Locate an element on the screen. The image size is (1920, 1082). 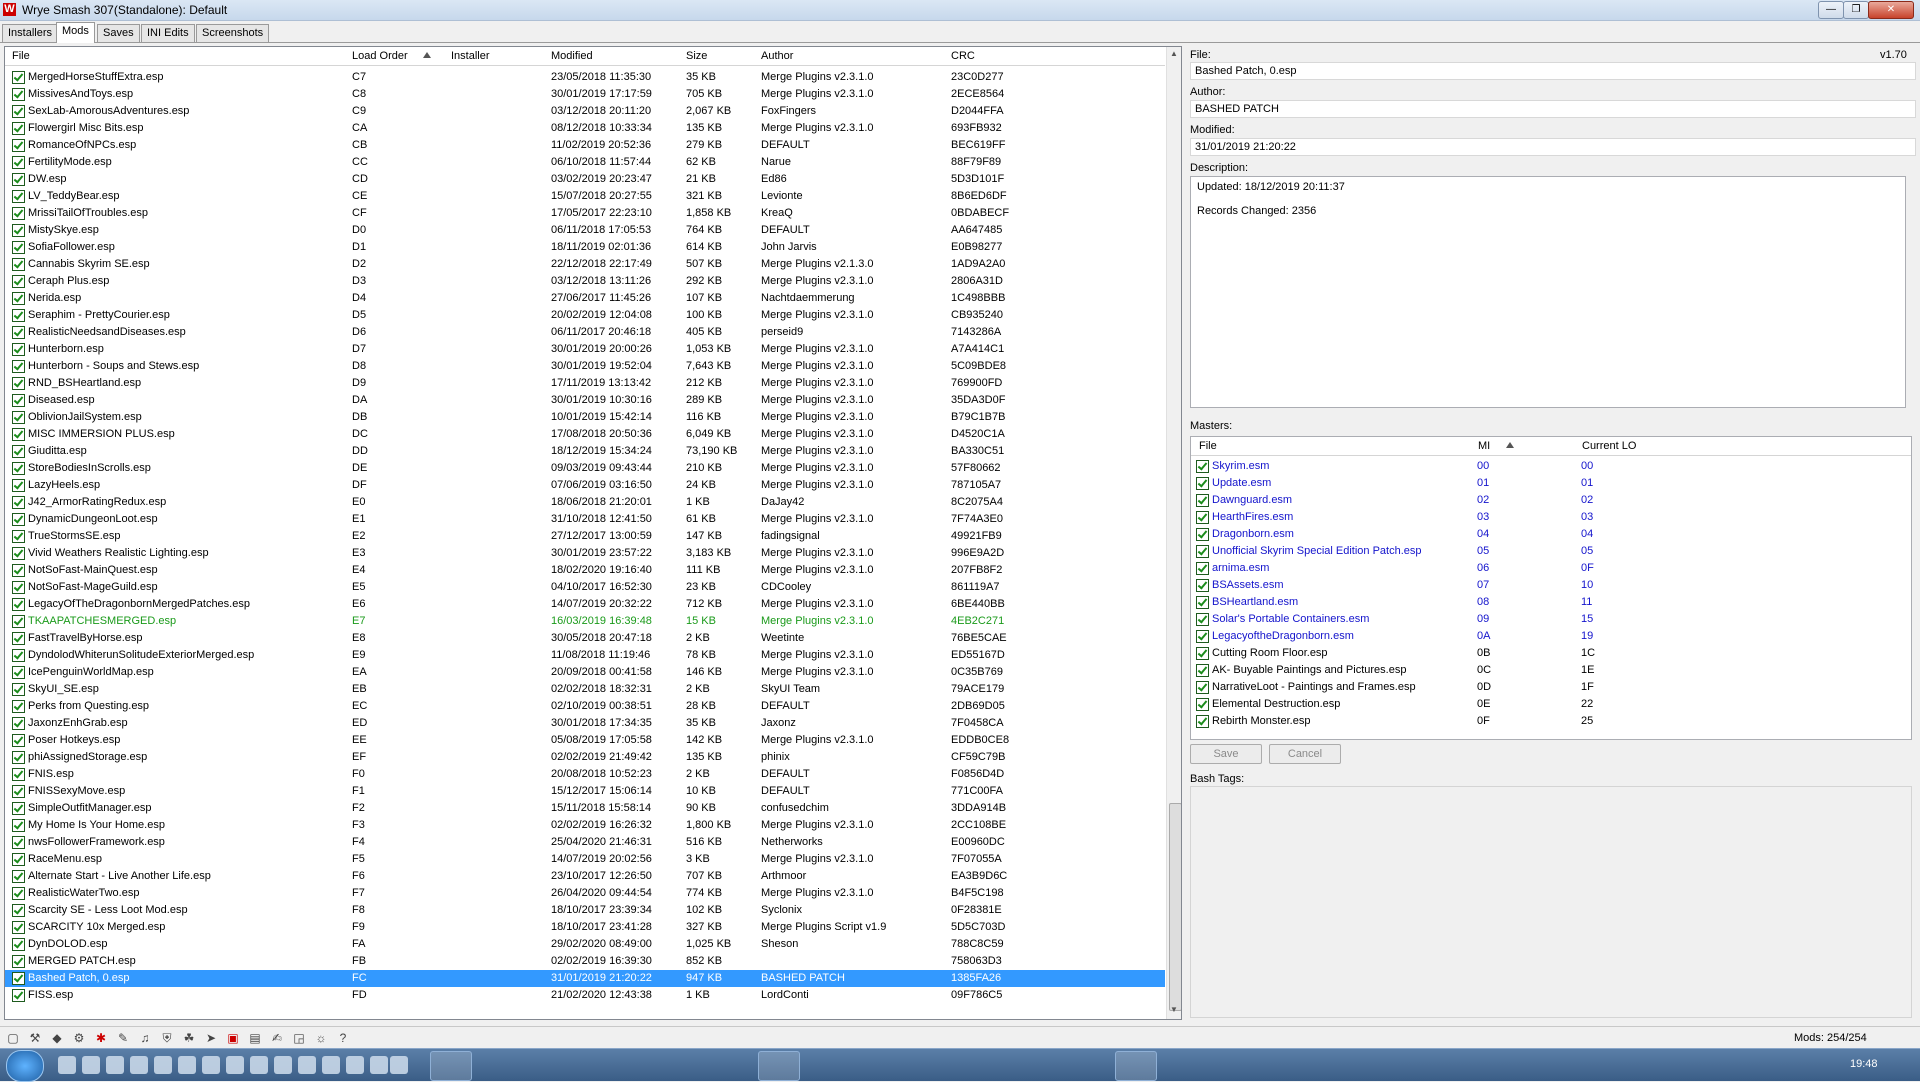
cancel-button: Cancel is located at coordinates (1305, 754).